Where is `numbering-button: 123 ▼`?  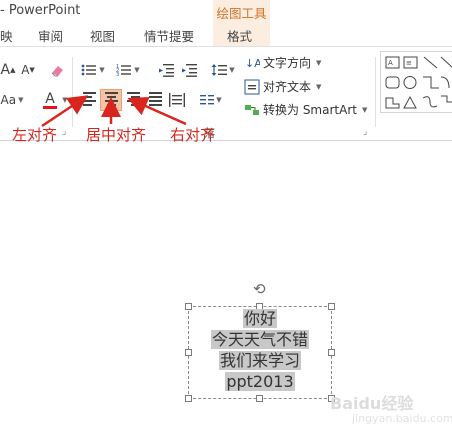
numbering-button: 123 ▼ is located at coordinates (128, 70).